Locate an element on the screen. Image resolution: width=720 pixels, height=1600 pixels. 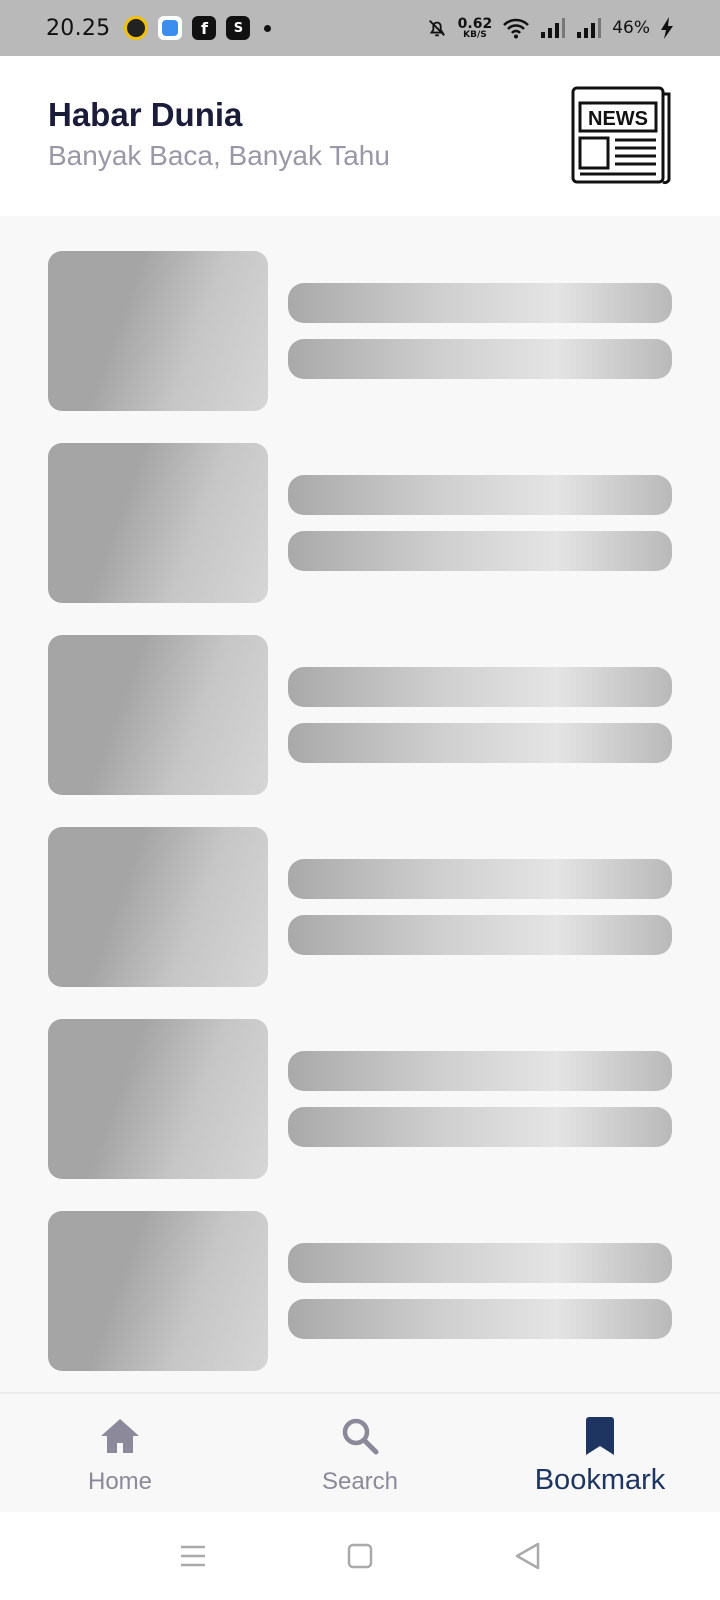
search-icon is located at coordinates (360, 1436).